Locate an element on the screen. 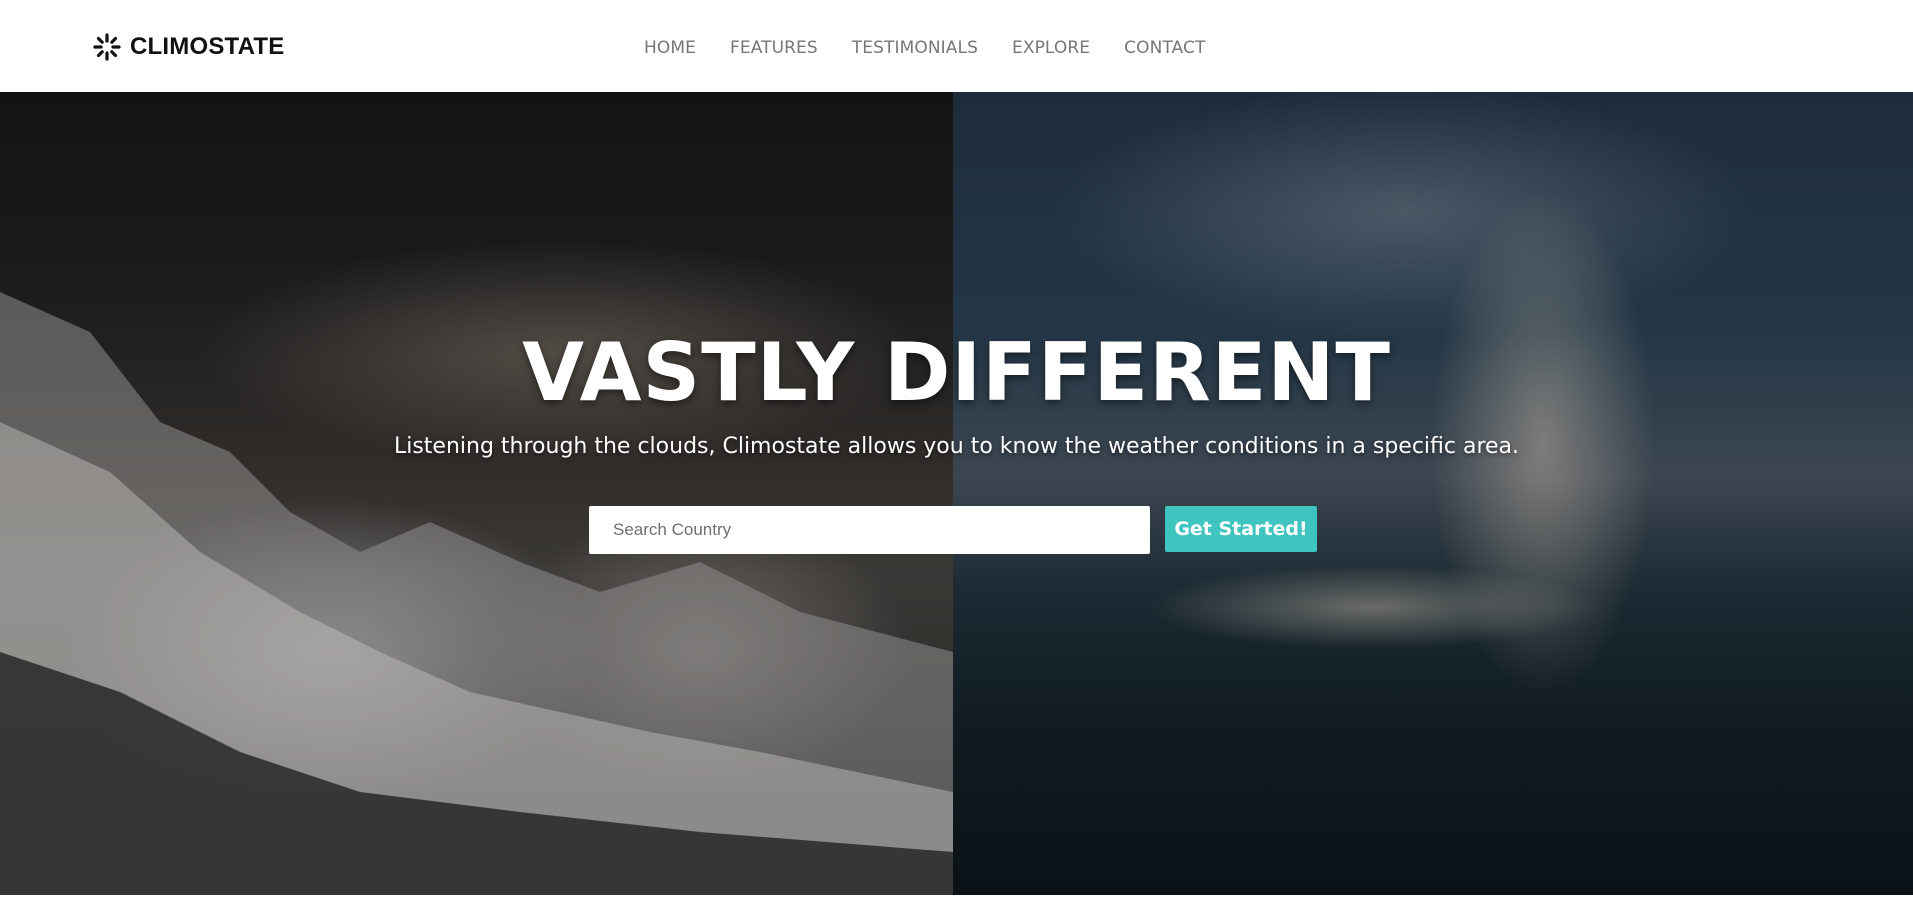 The width and height of the screenshot is (1913, 899). nav-contact: CONTACT is located at coordinates (1164, 48).